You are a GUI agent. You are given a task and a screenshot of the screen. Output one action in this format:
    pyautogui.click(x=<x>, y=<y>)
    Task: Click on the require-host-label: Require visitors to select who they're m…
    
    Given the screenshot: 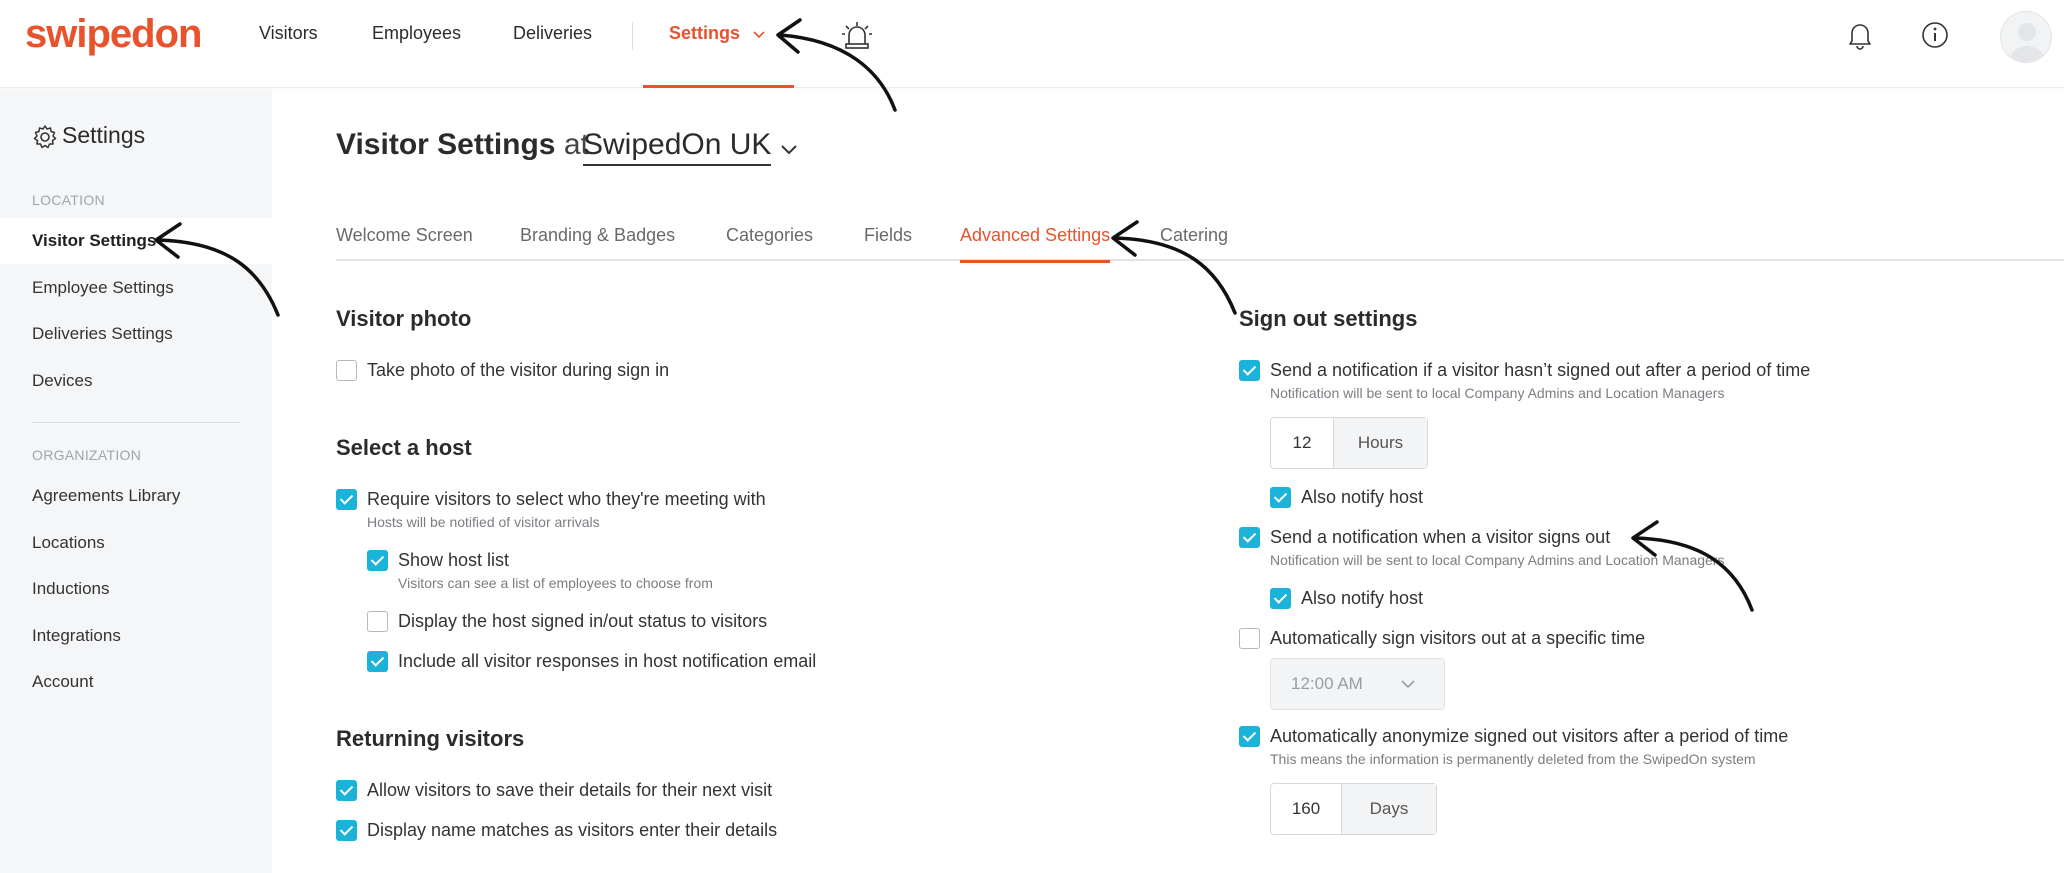 What is the action you would take?
    pyautogui.click(x=566, y=499)
    